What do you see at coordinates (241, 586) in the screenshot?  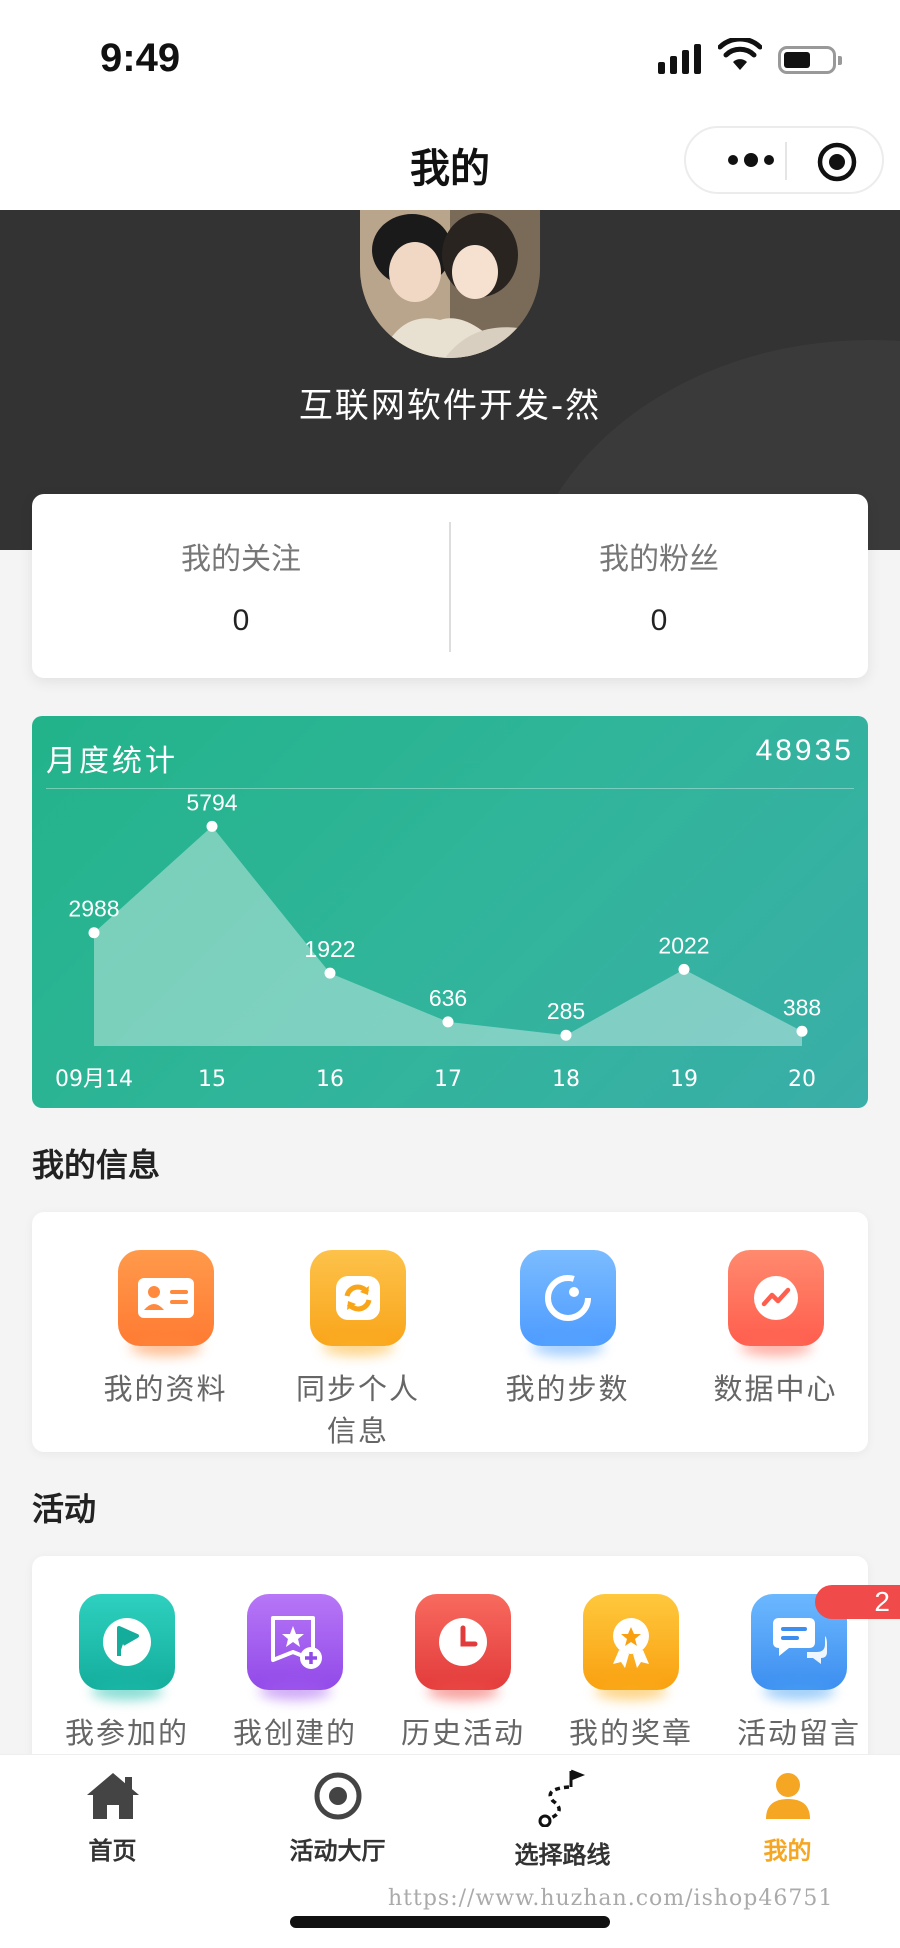 I see `following-cell: 我的关注 0` at bounding box center [241, 586].